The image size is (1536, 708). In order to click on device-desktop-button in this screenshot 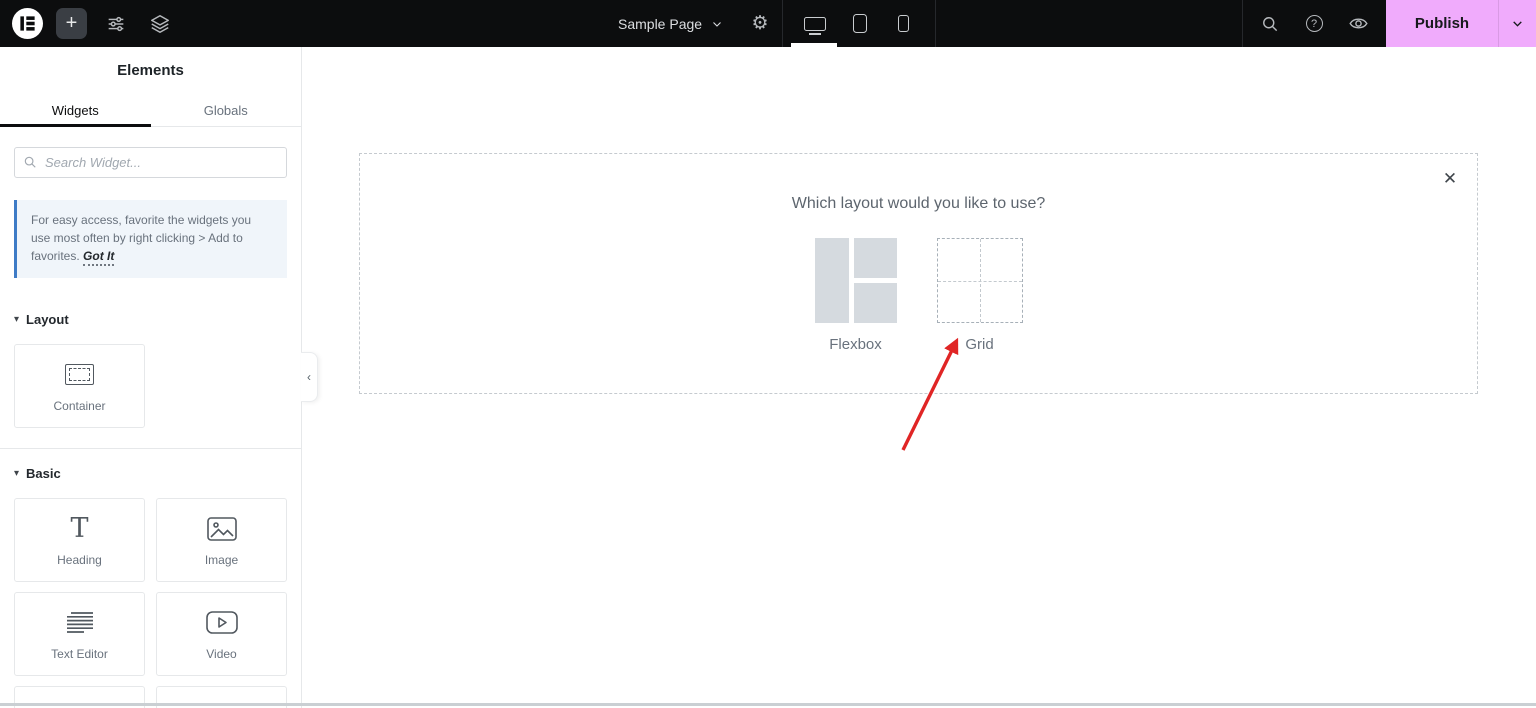, I will do `click(815, 23)`.